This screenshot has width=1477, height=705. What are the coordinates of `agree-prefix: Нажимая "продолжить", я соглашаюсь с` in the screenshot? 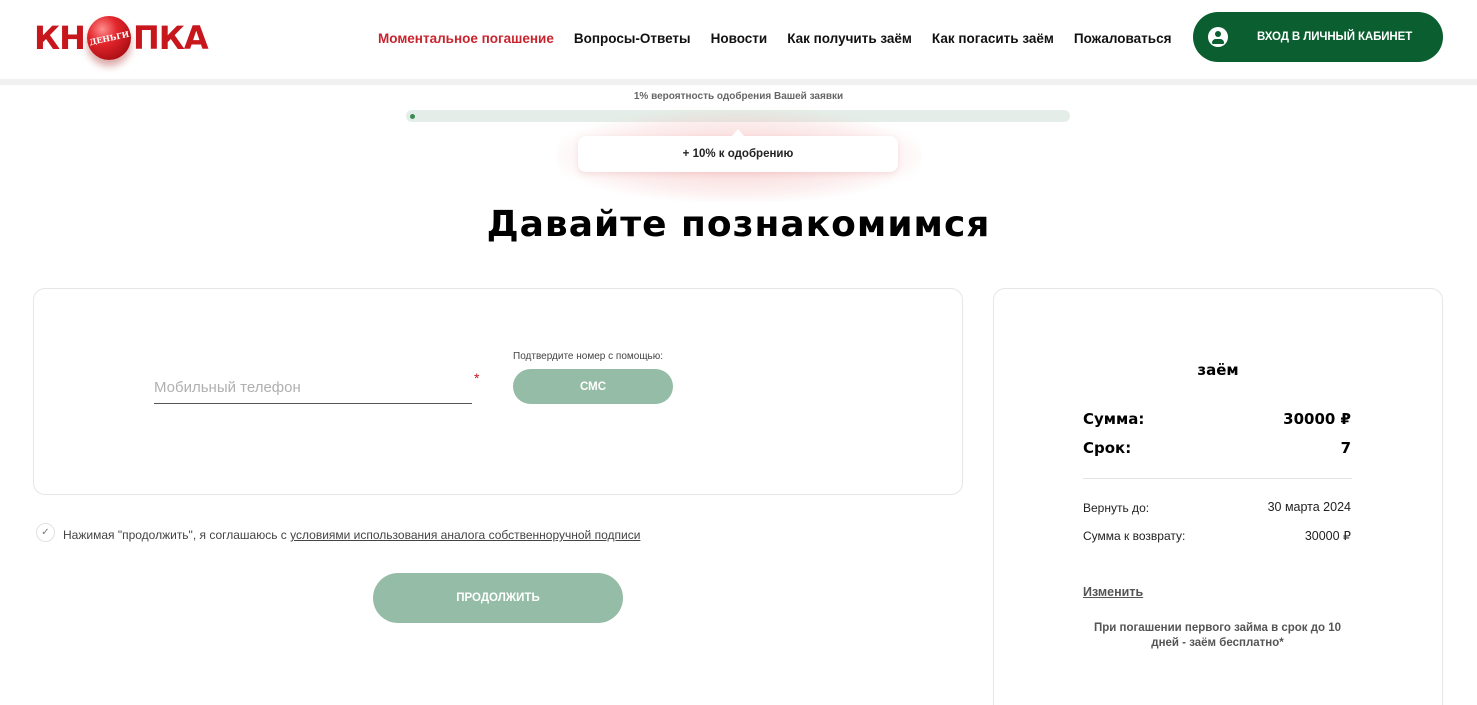 It's located at (177, 535).